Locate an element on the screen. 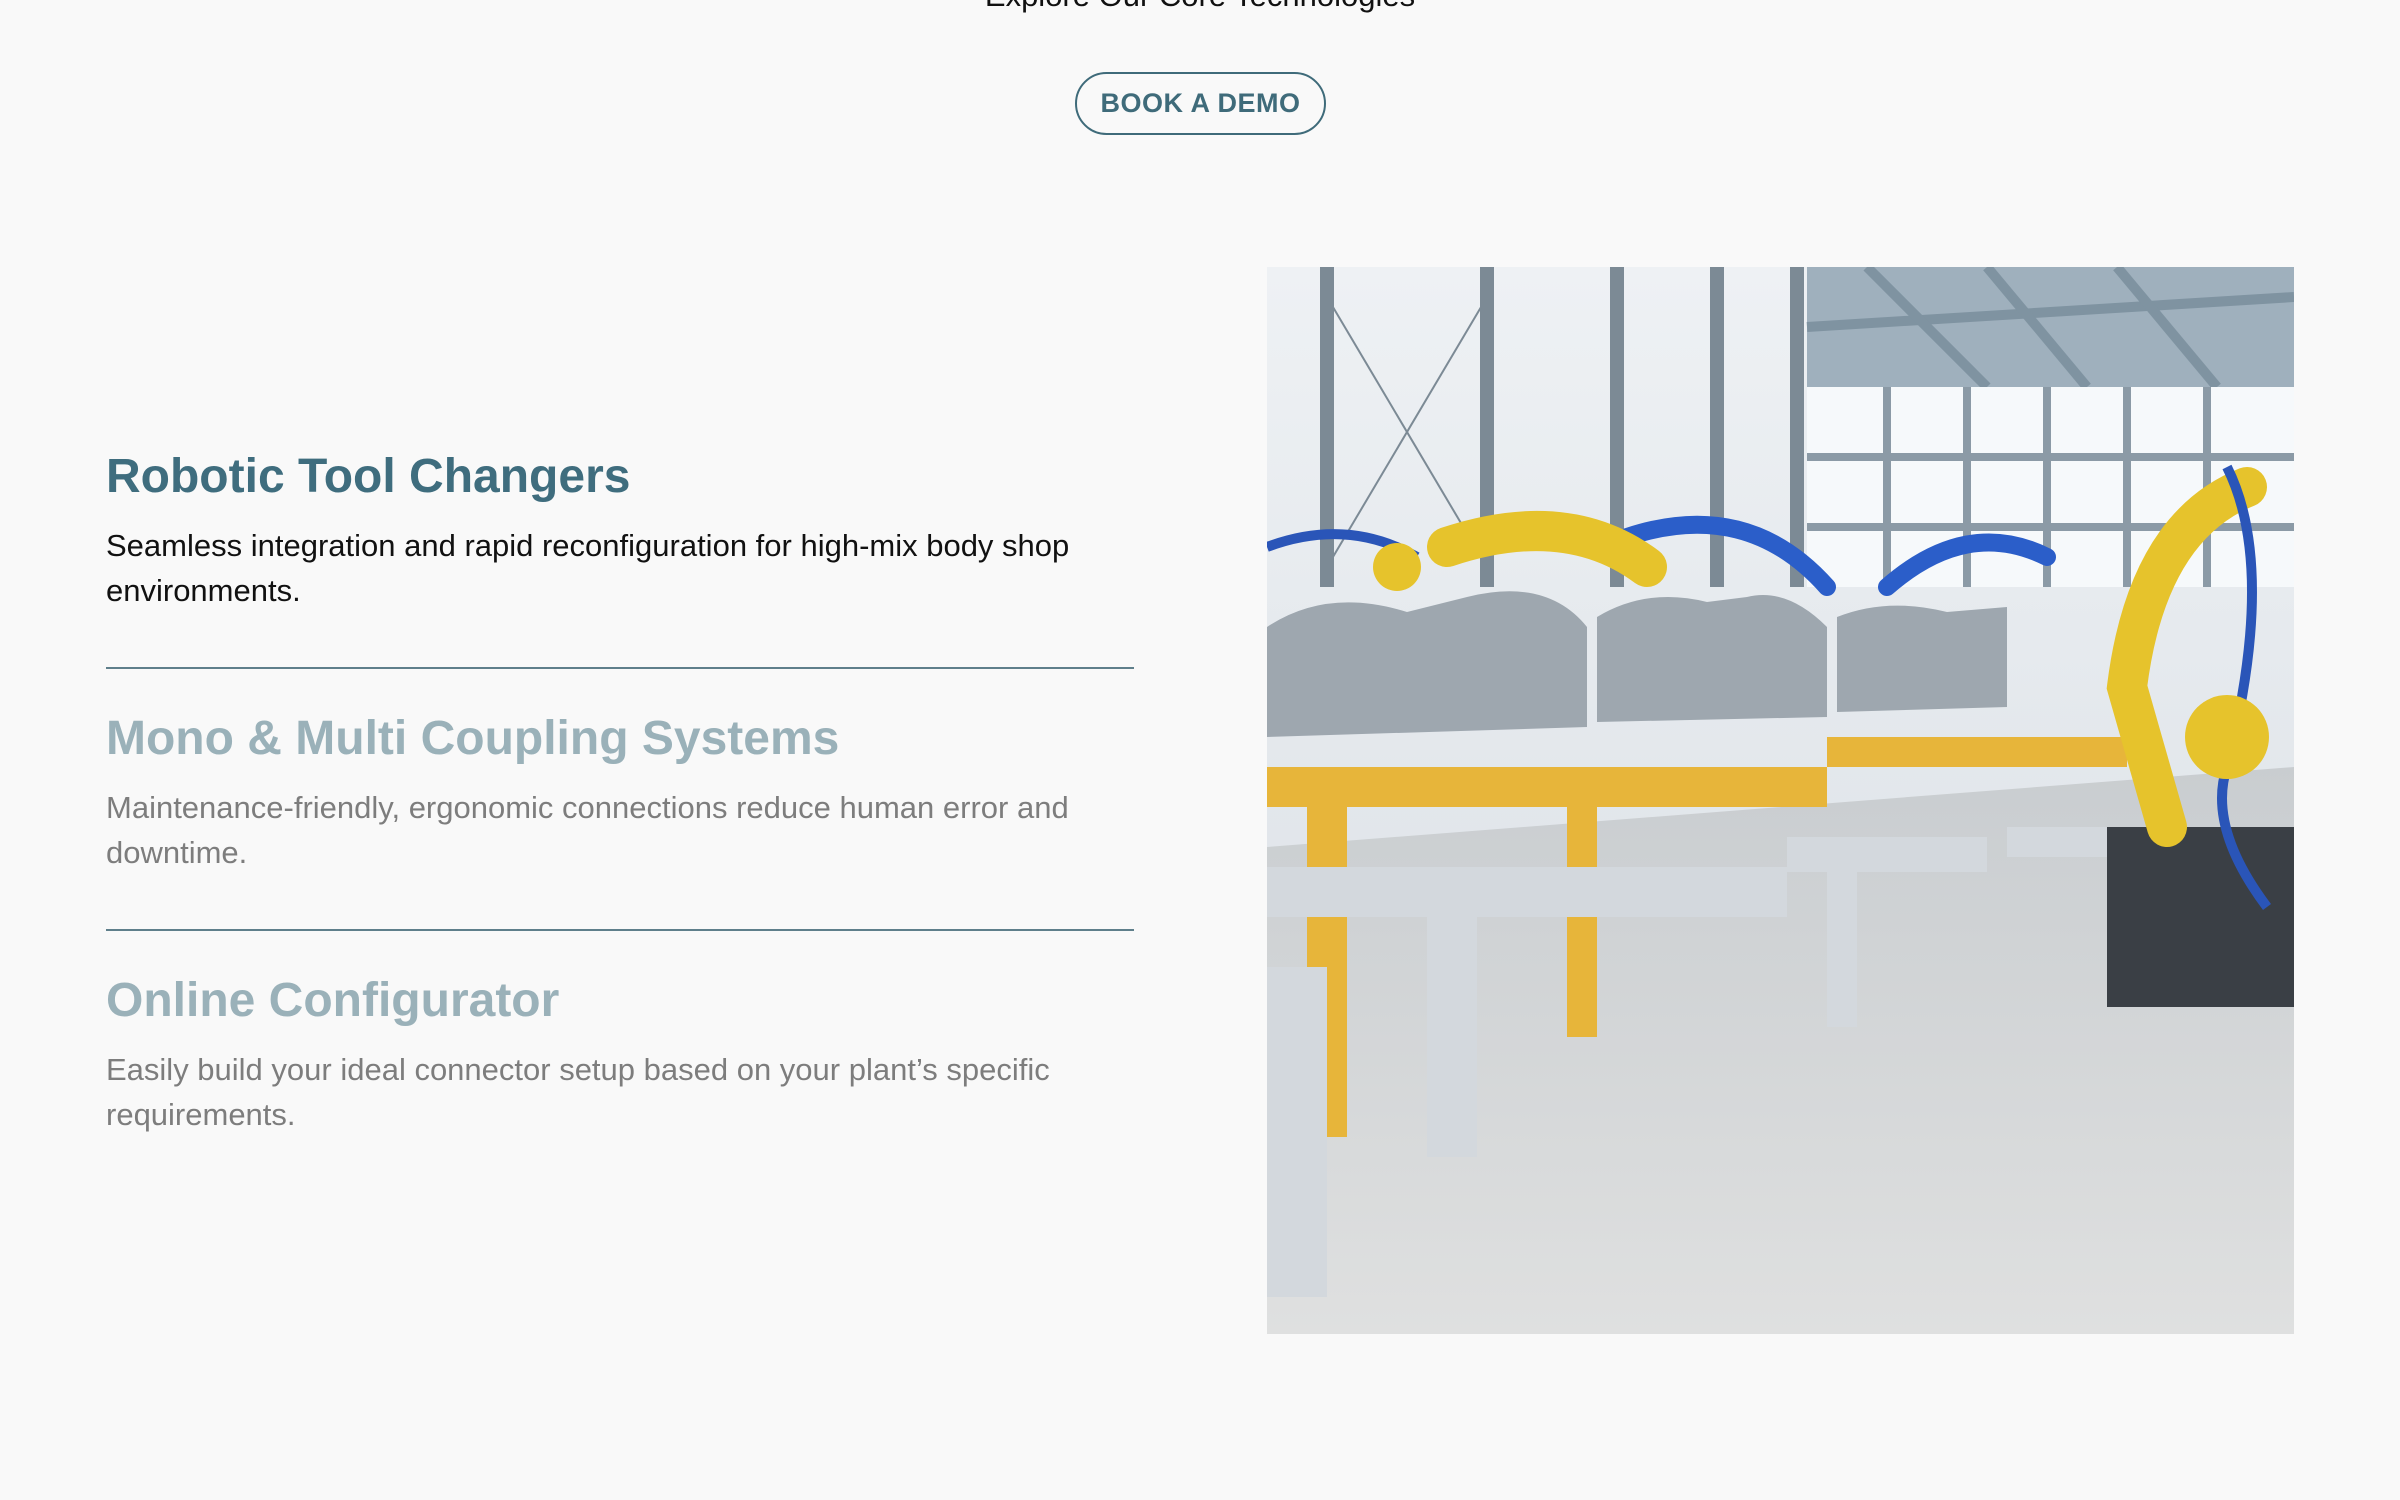 The width and height of the screenshot is (2400, 1500). feature-title: Robotic Tool Changers is located at coordinates (368, 476).